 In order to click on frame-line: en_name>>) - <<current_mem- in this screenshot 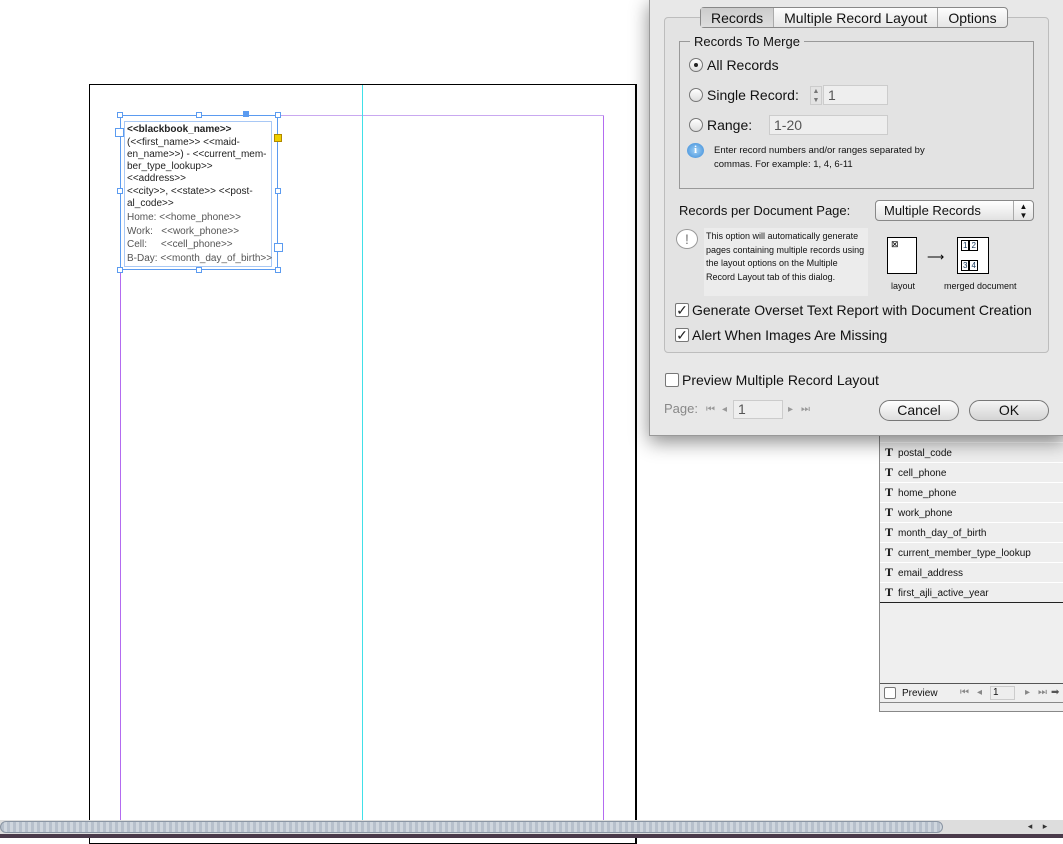, I will do `click(197, 154)`.